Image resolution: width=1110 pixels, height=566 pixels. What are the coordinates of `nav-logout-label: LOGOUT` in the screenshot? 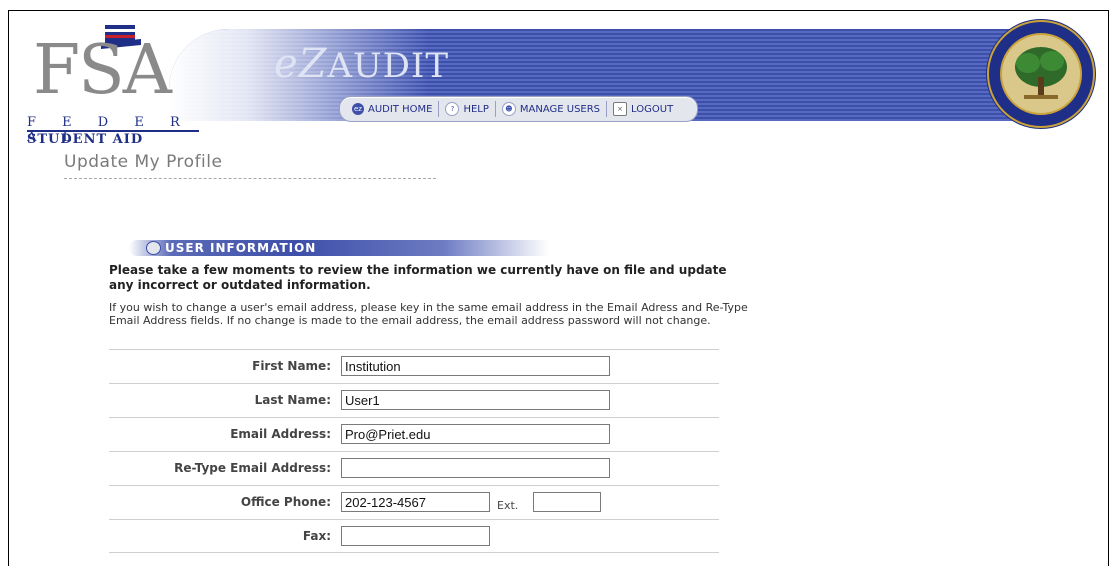 It's located at (652, 109).